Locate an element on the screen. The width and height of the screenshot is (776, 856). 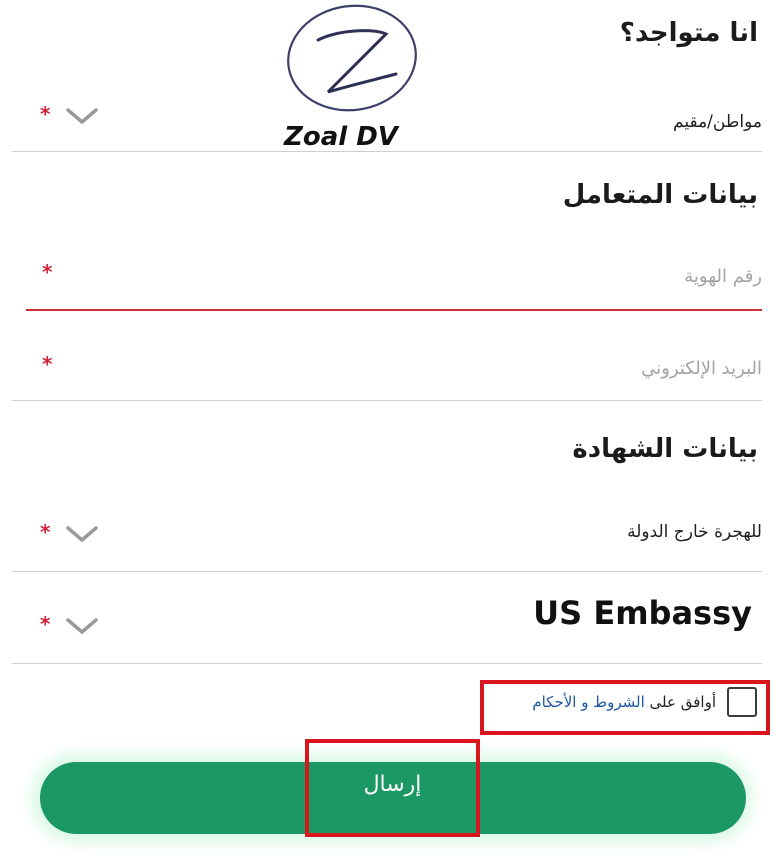
addressee-select-value: US Embassy is located at coordinates (642, 613).